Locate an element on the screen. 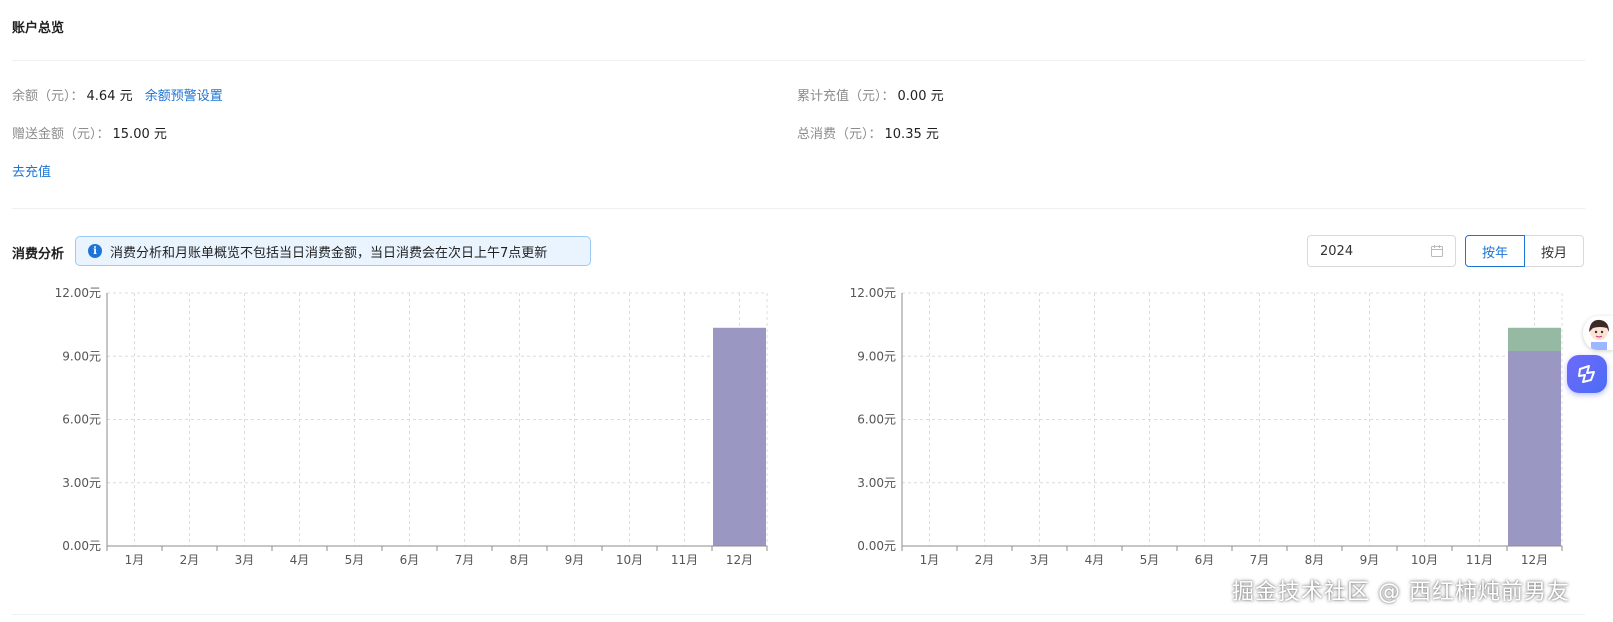 The image size is (1613, 622). info-icon: i is located at coordinates (95, 251).